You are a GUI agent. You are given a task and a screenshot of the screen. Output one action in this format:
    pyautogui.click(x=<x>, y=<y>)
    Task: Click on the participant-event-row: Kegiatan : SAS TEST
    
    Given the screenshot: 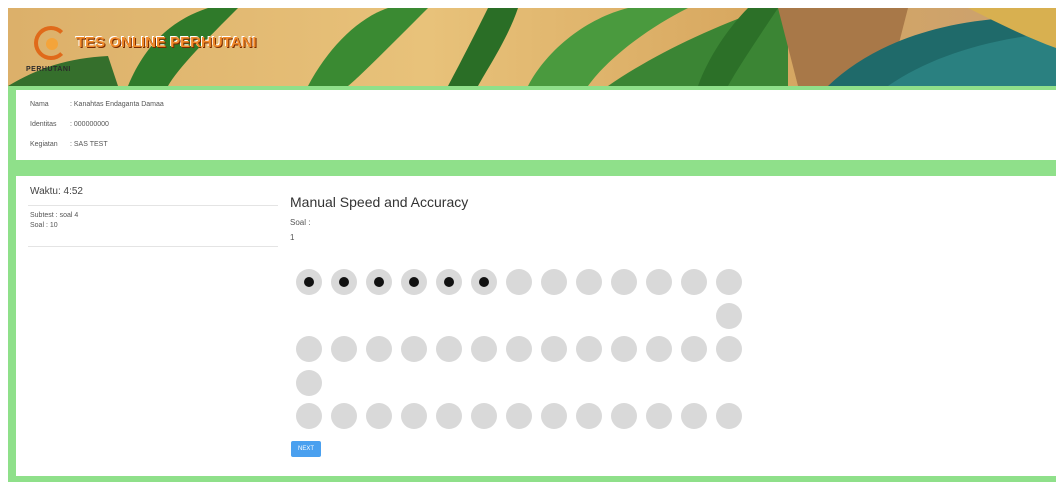 What is the action you would take?
    pyautogui.click(x=69, y=144)
    